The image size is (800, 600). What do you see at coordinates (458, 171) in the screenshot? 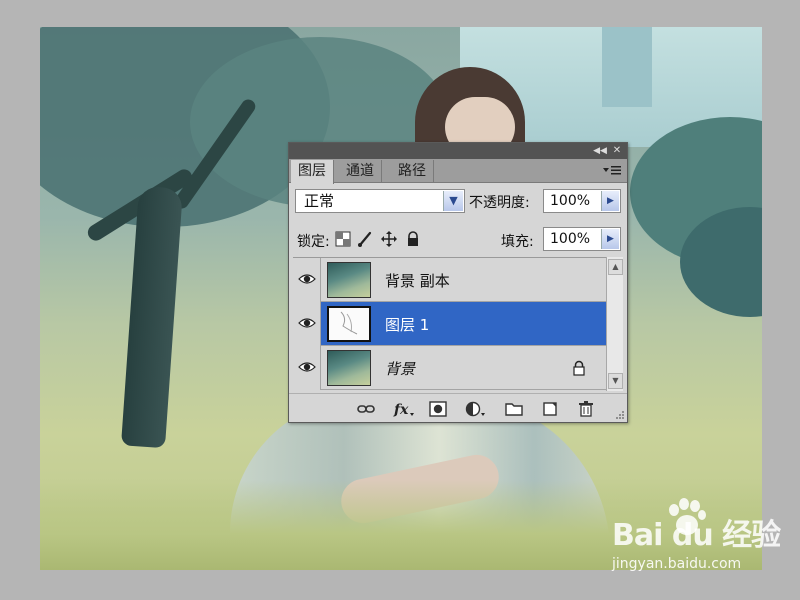
I see `panel-tab-bar: 图层 通道 路径` at bounding box center [458, 171].